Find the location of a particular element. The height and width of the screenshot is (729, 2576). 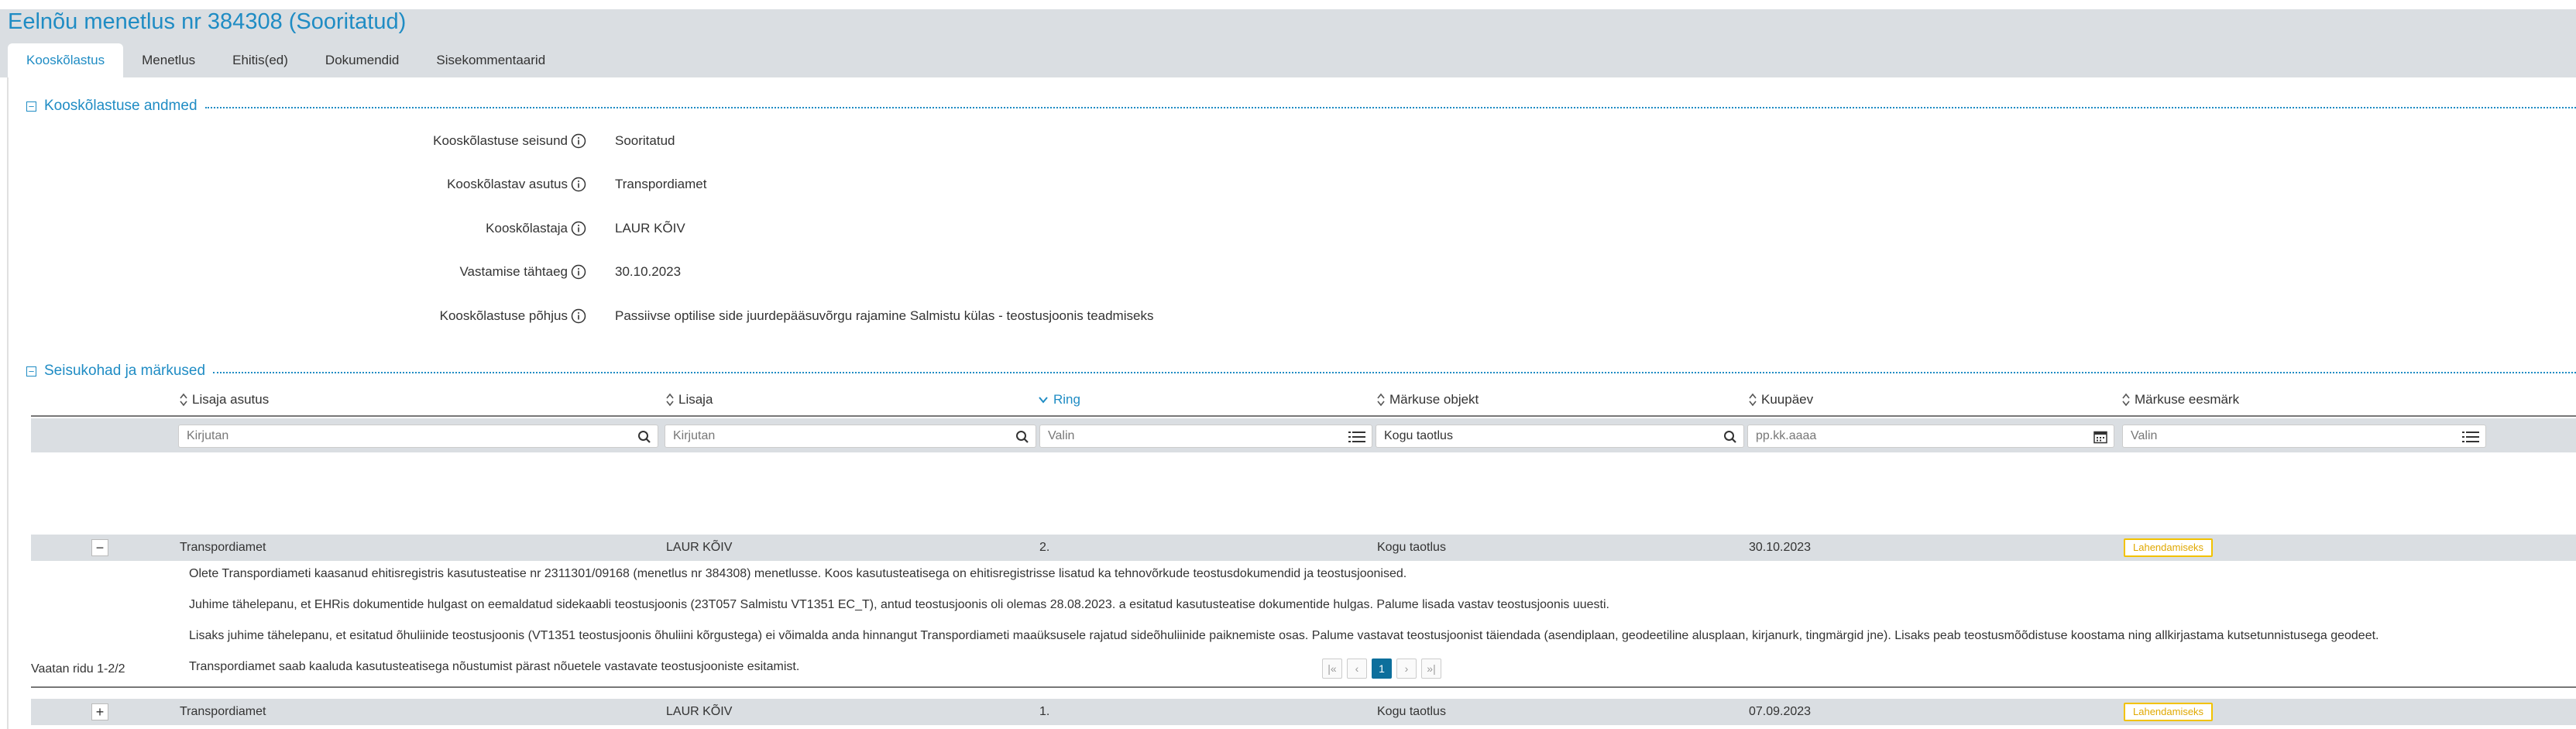

filter-asutus is located at coordinates (418, 436).